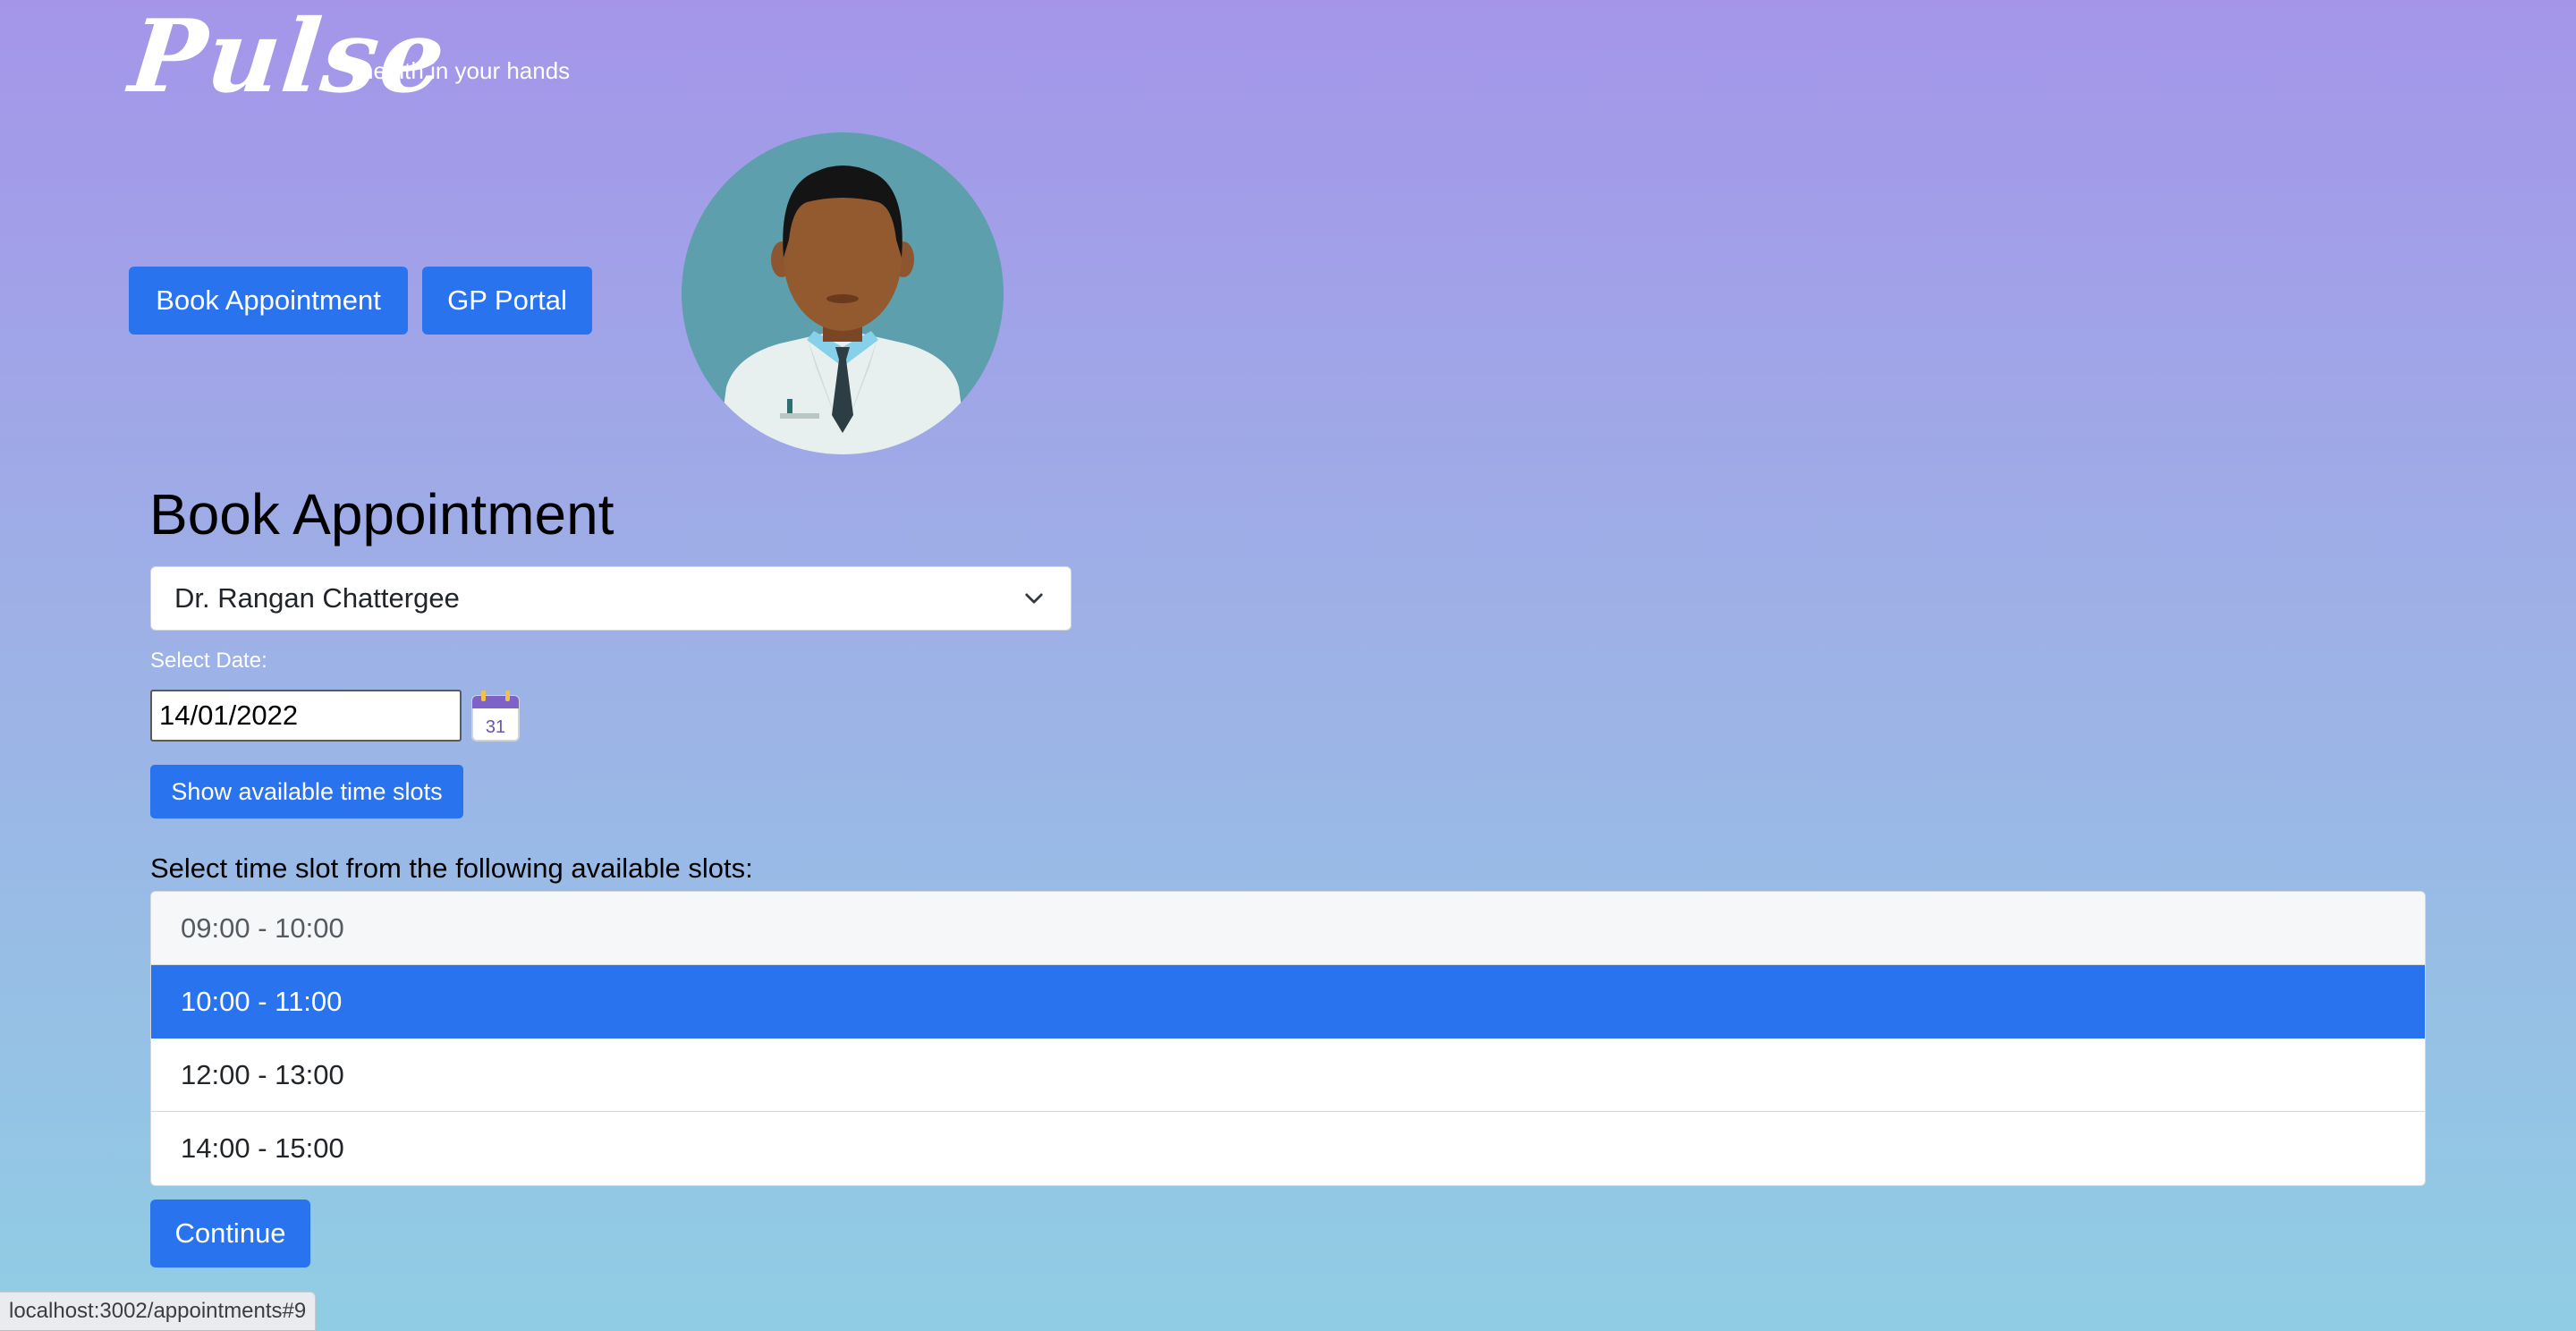  I want to click on time-slot-item: 09:00 - 10:00, so click(1288, 929).